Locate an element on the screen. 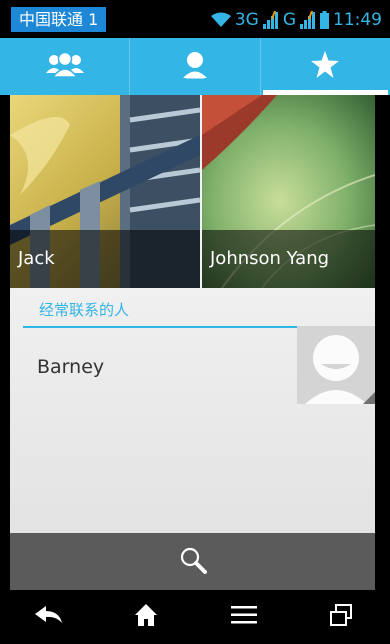 This screenshot has width=390, height=644. signal-bars-icon is located at coordinates (270, 20).